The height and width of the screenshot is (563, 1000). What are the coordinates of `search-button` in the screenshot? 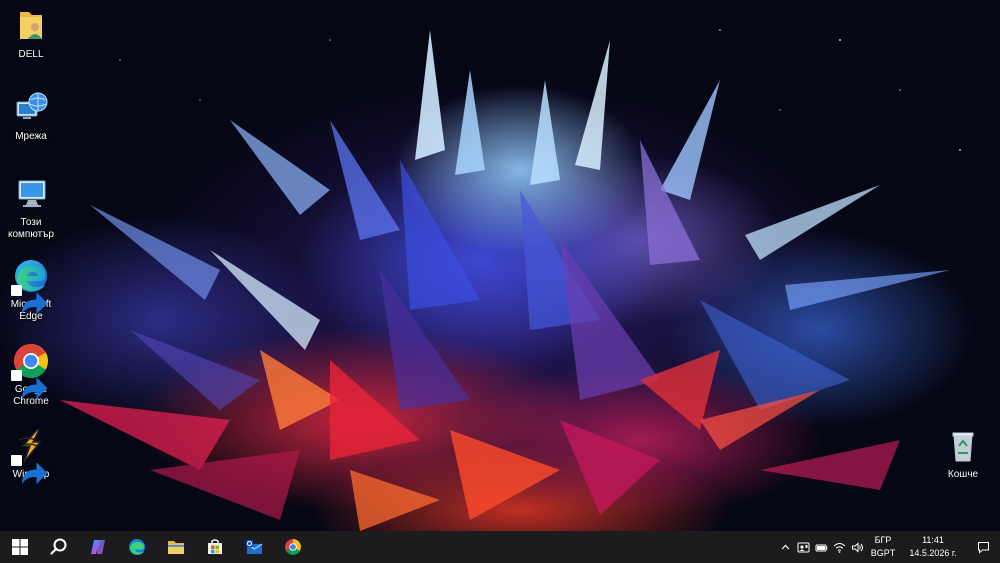 It's located at (58, 547).